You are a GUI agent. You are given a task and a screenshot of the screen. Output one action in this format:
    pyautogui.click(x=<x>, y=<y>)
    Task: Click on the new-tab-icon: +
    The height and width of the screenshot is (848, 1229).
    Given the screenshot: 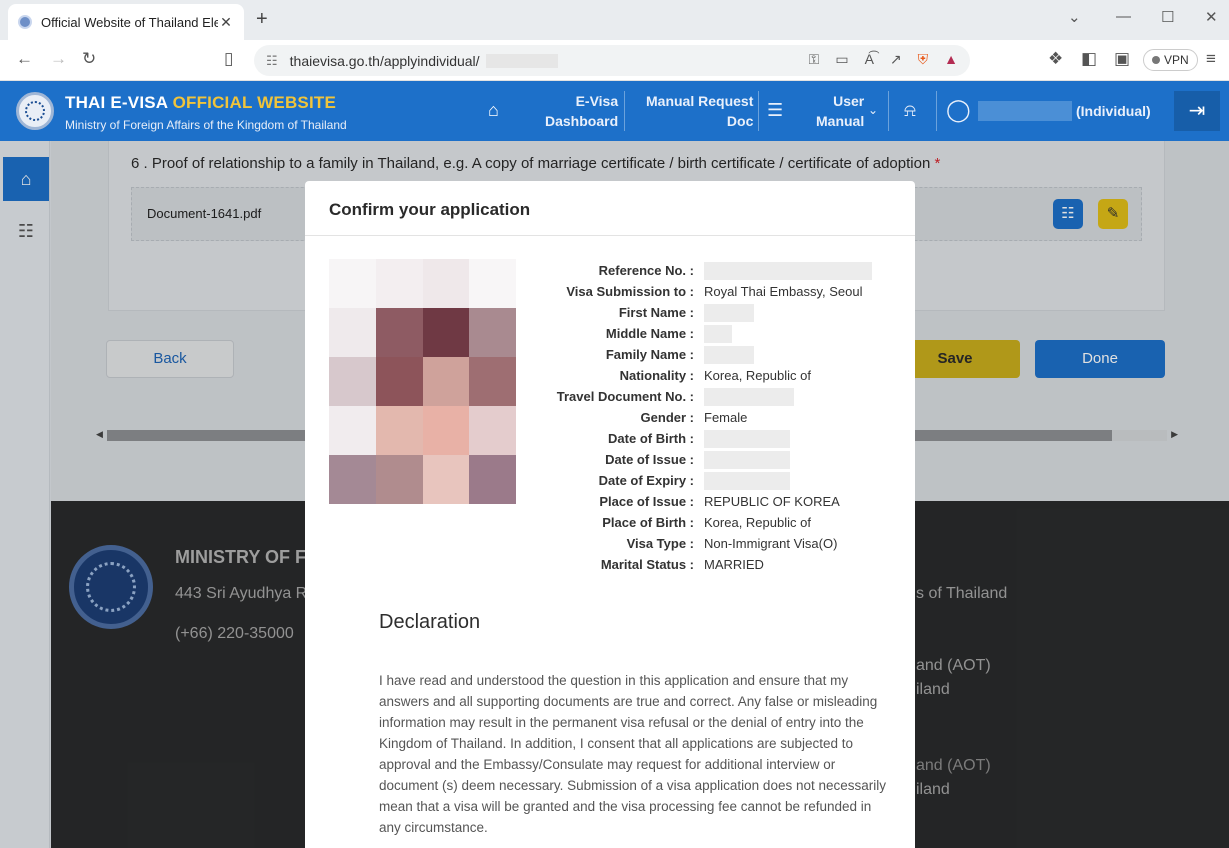 What is the action you would take?
    pyautogui.click(x=262, y=19)
    